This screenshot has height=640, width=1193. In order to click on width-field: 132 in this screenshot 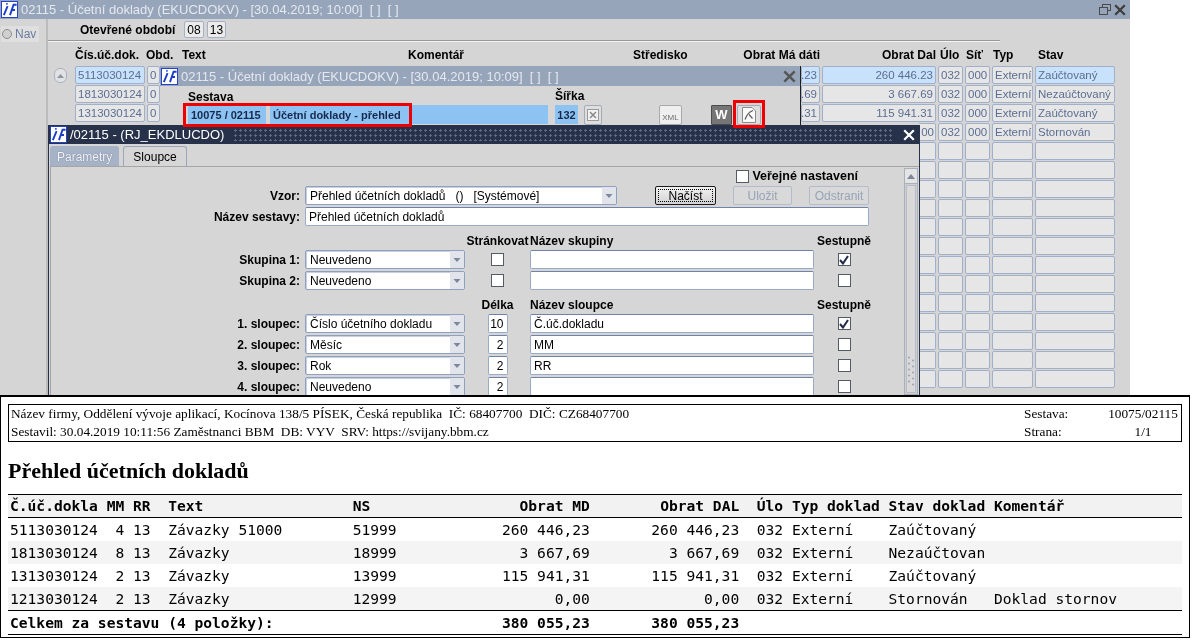, I will do `click(566, 114)`.